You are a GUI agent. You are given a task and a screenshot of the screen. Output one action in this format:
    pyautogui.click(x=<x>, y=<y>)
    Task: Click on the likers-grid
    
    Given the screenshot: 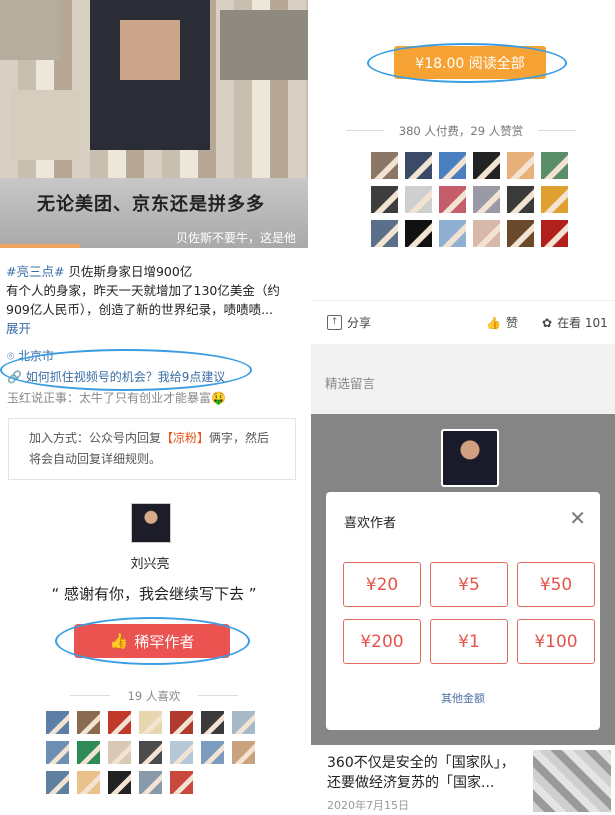 What is the action you would take?
    pyautogui.click(x=153, y=752)
    